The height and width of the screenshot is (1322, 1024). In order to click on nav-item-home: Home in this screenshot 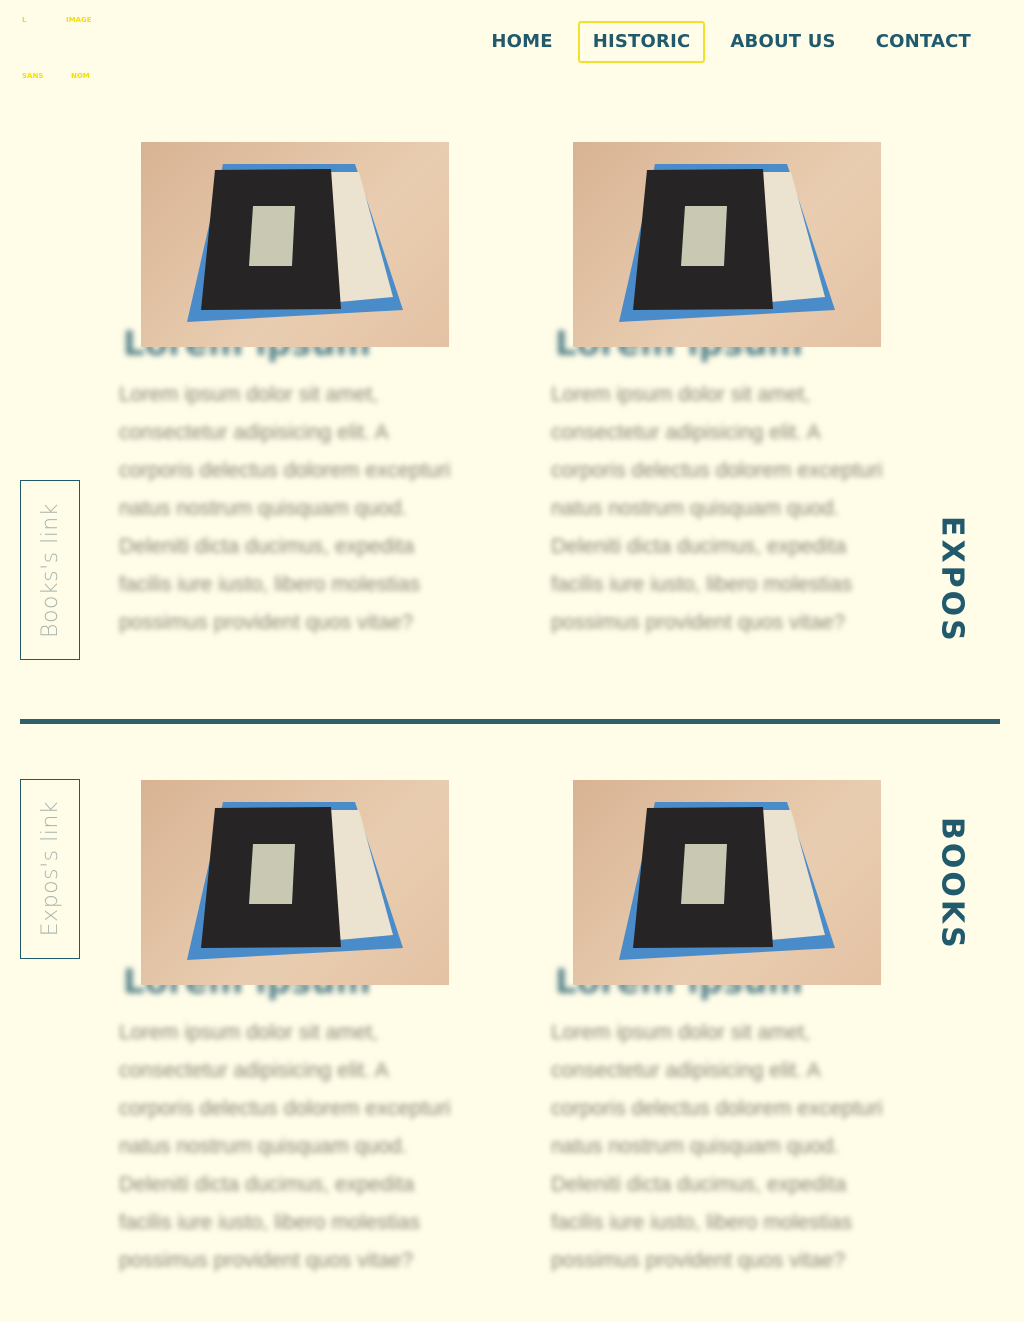, I will do `click(521, 42)`.